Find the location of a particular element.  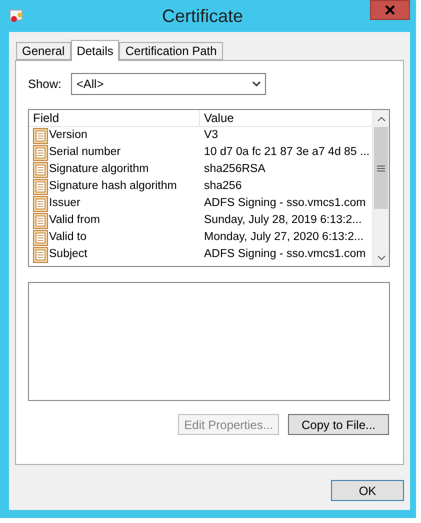

scroll-thumb is located at coordinates (381, 168).